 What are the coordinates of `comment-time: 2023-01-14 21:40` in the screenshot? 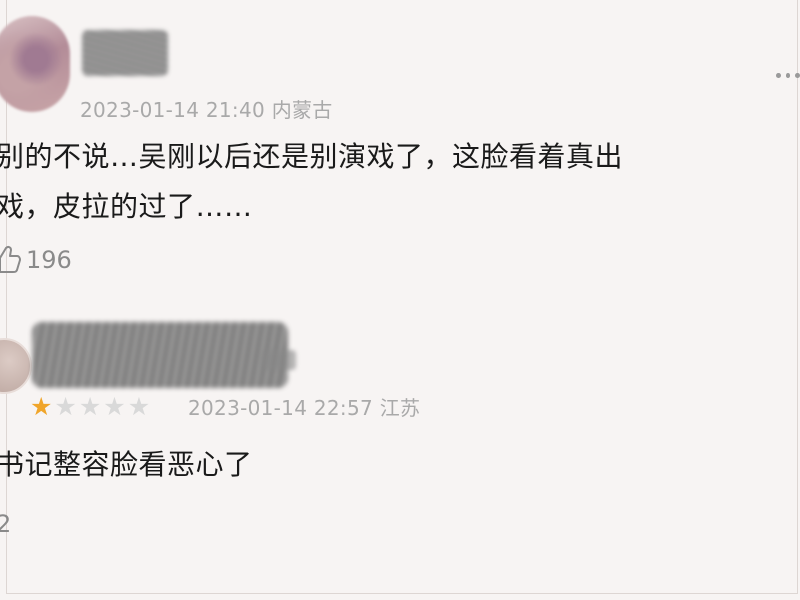 It's located at (173, 110).